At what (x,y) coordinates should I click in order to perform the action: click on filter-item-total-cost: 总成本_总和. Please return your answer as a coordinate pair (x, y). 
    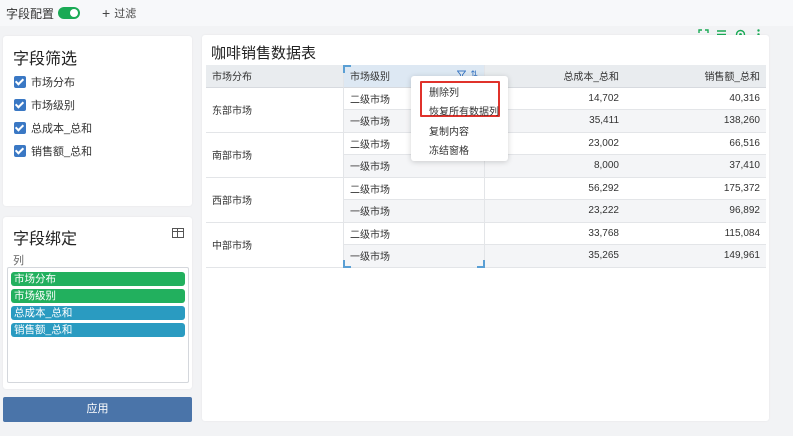
    Looking at the image, I should click on (53, 127).